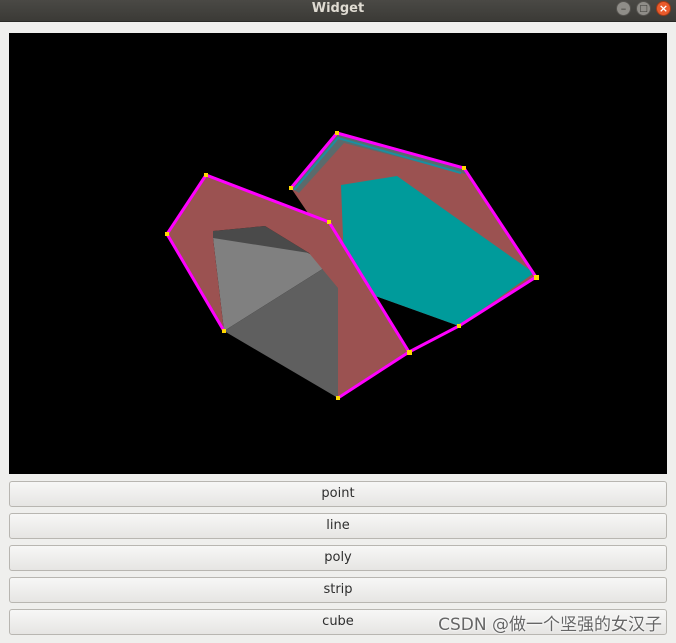  What do you see at coordinates (338, 590) in the screenshot?
I see `strip-button: strip` at bounding box center [338, 590].